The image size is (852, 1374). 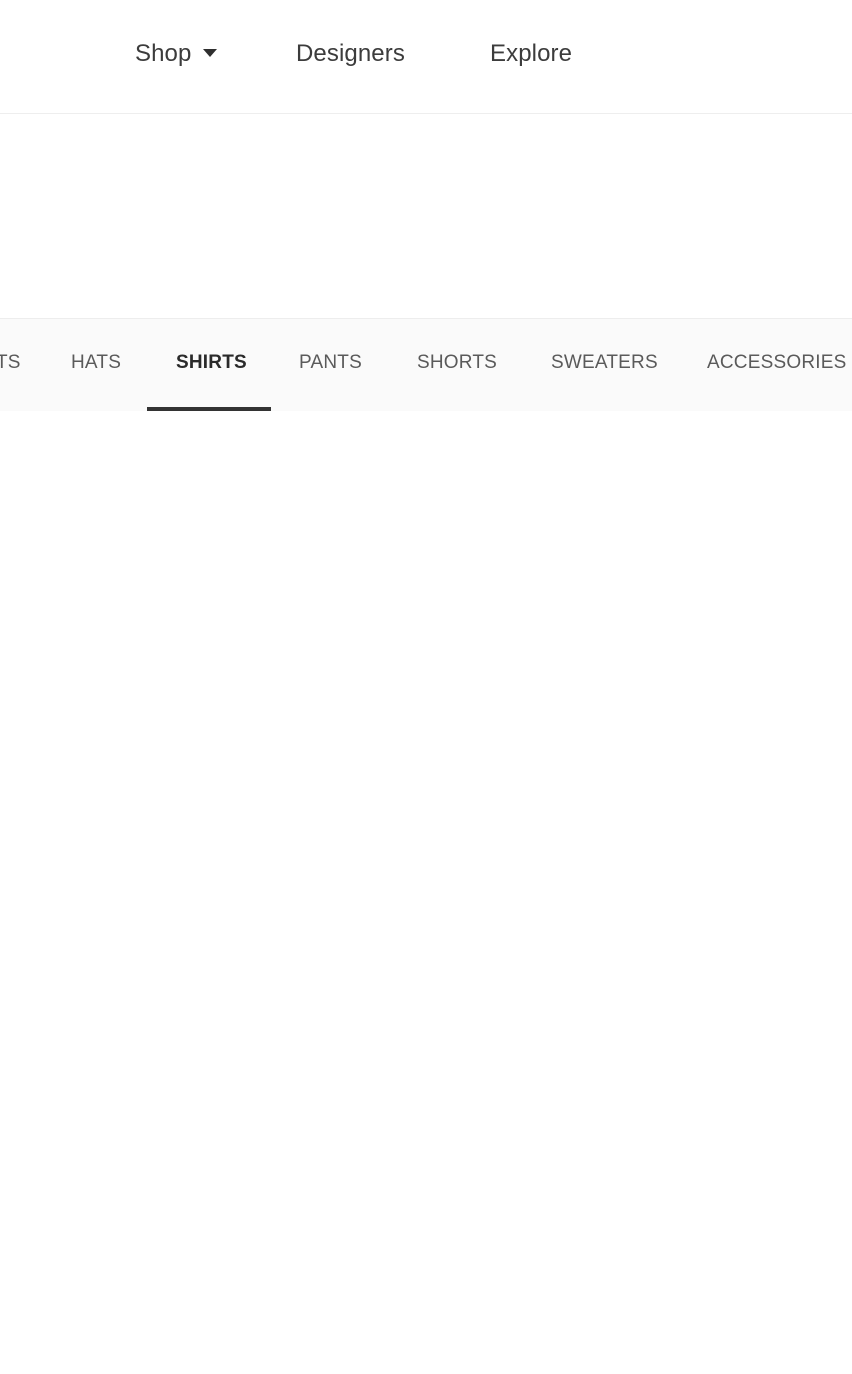 I want to click on tab-shirts: SHIRTS, so click(x=211, y=365).